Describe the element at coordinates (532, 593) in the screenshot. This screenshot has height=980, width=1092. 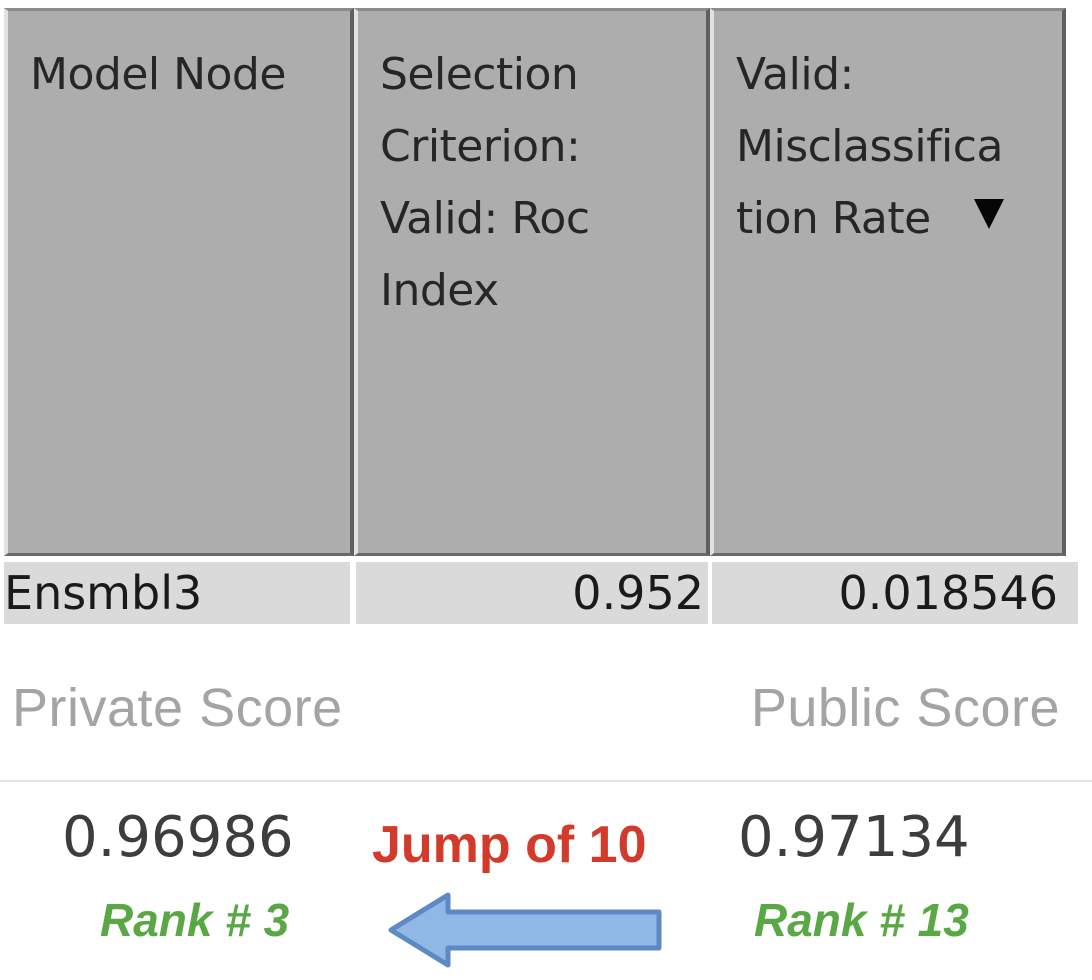
I see `cell-roc-index: 0.952` at that location.